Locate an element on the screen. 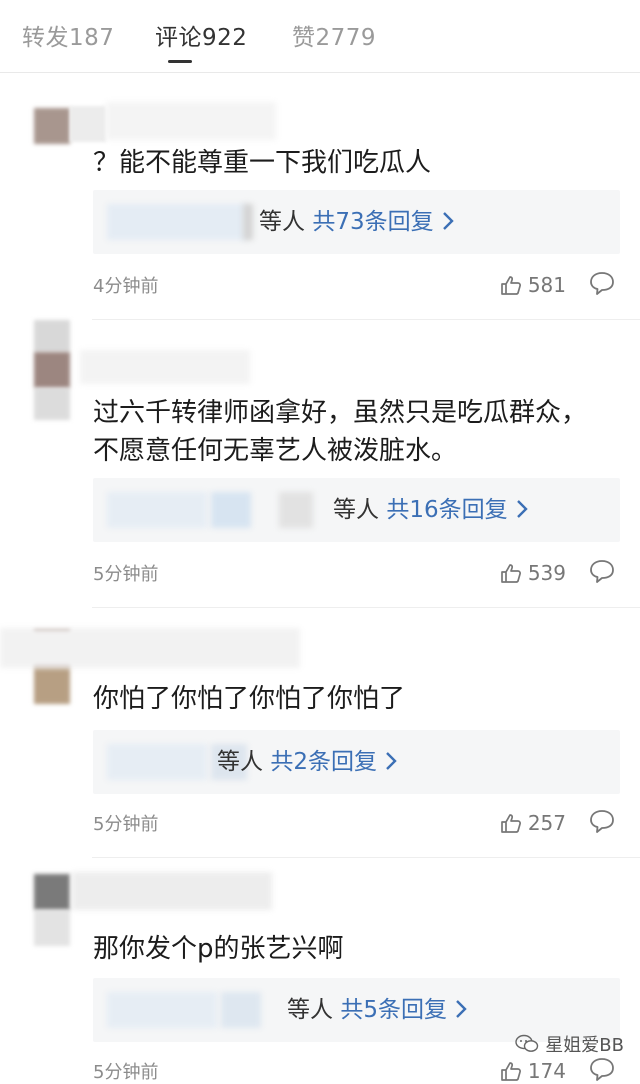 The width and height of the screenshot is (640, 1084). tab-likes: 赞2779 is located at coordinates (334, 35).